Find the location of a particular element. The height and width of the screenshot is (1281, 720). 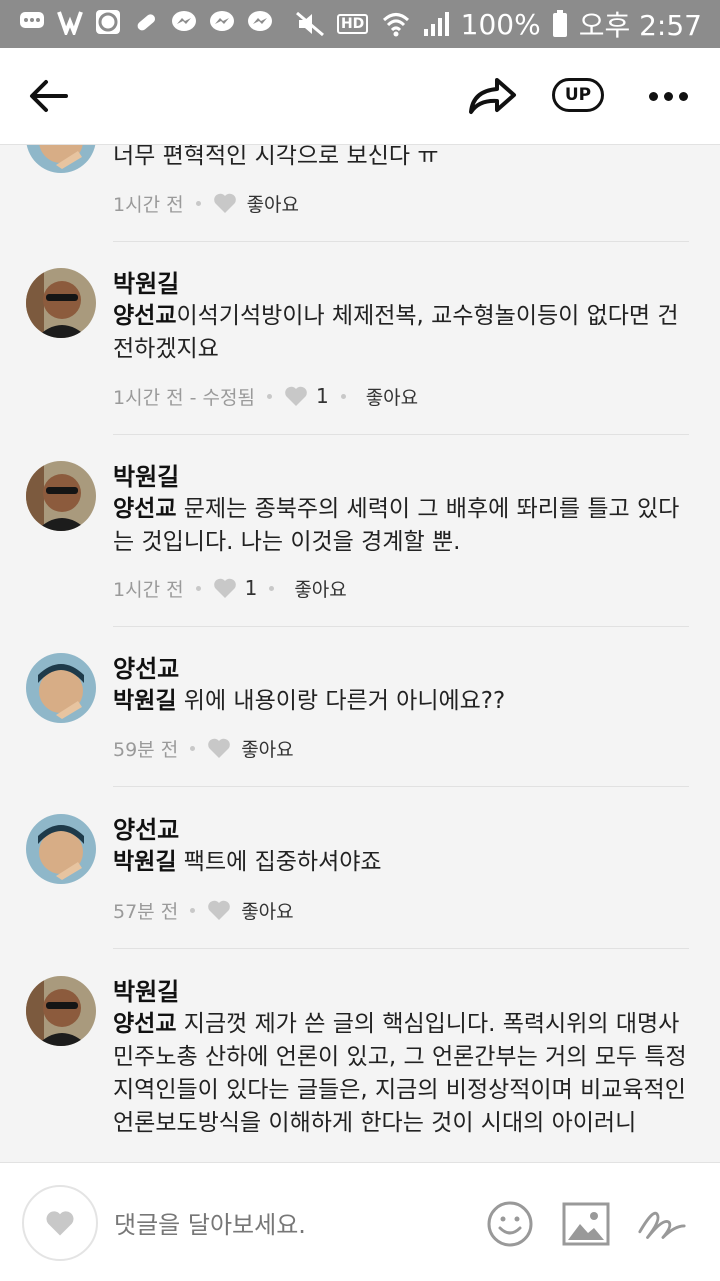

image-icon is located at coordinates (586, 1224).